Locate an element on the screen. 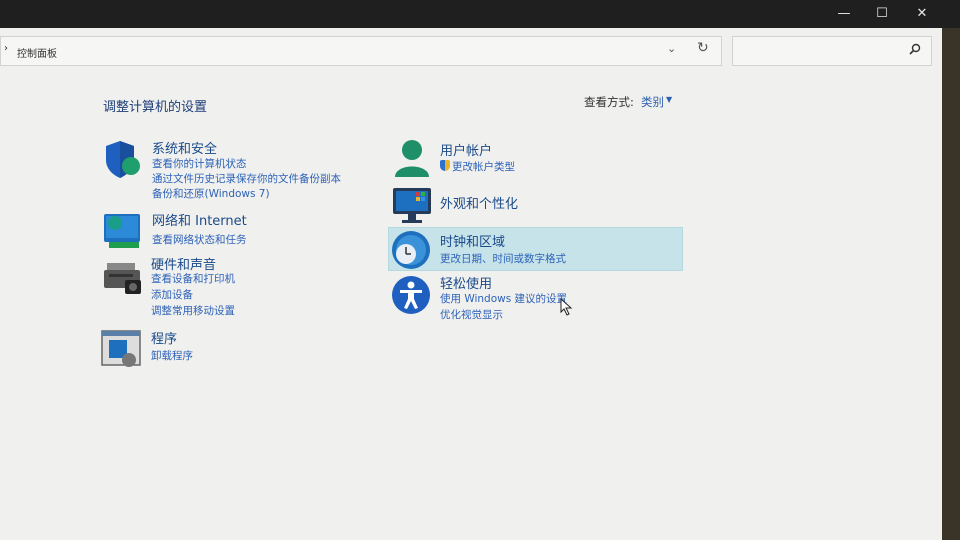 The image size is (960, 540). link: 更改日期、时间或数字格式 is located at coordinates (503, 258).